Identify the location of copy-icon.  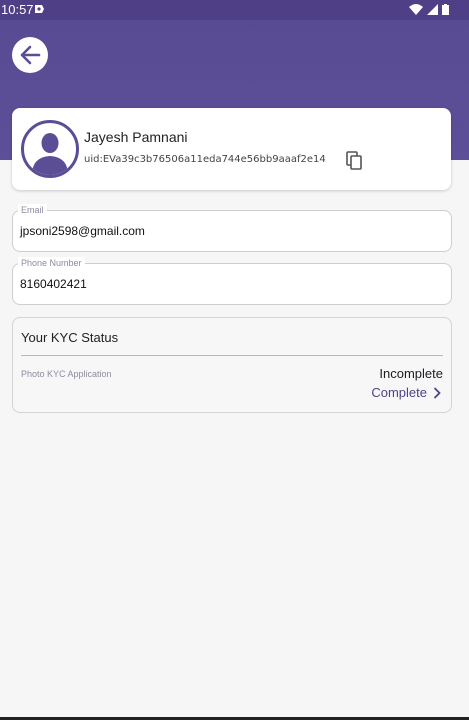
(355, 161).